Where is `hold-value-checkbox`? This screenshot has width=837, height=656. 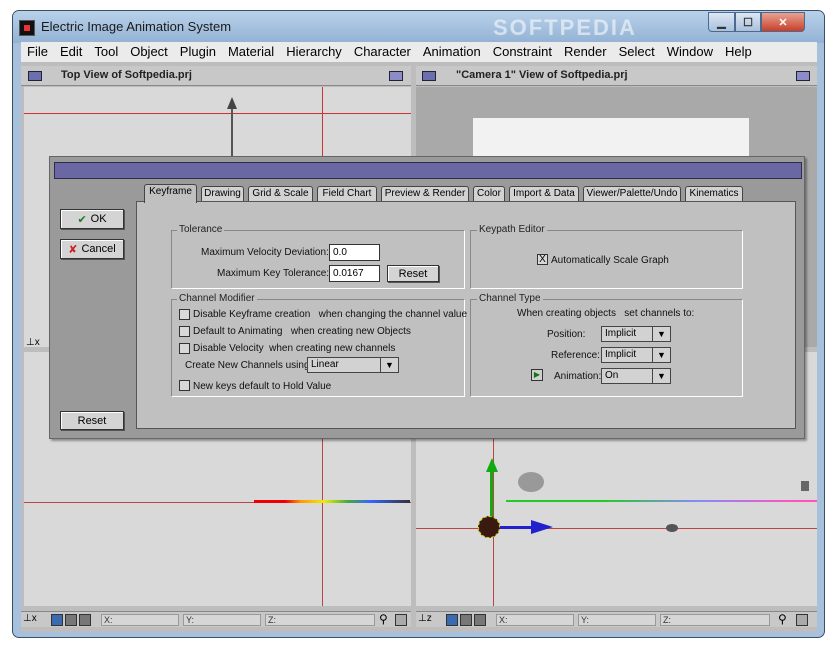 hold-value-checkbox is located at coordinates (184, 385).